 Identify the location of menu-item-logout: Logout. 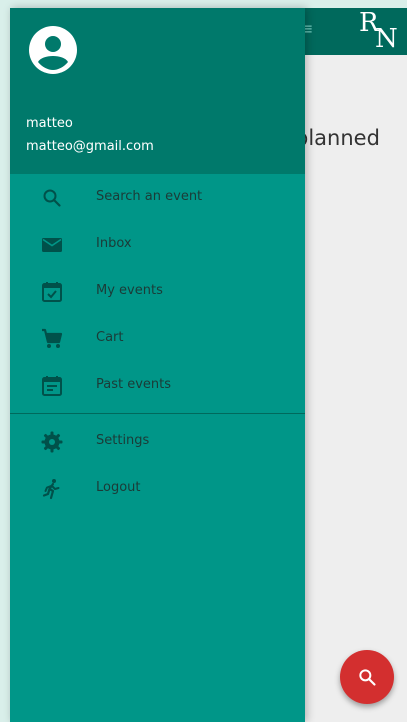
(157, 488).